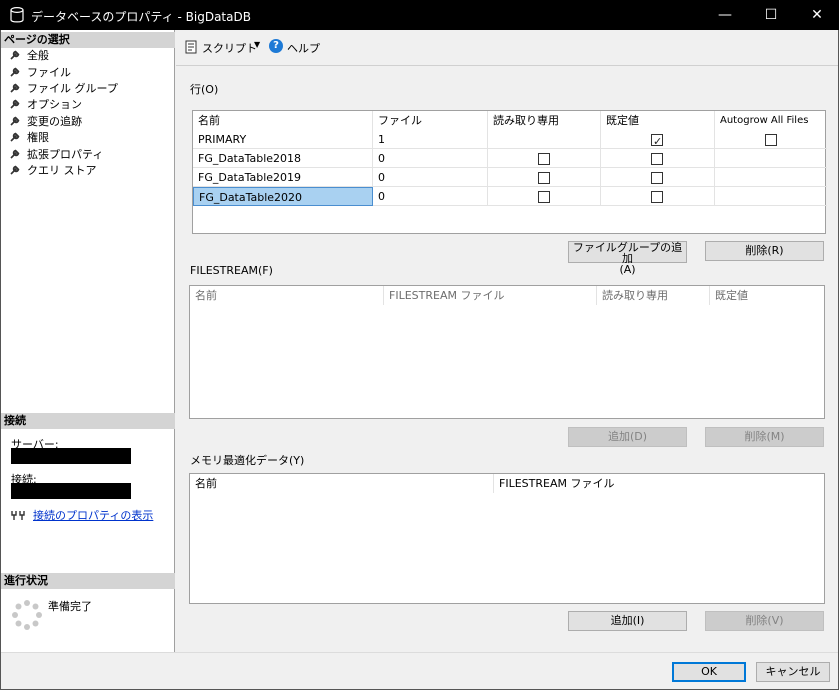  Describe the element at coordinates (430, 139) in the screenshot. I see `filegroup-files-cell: 1` at that location.